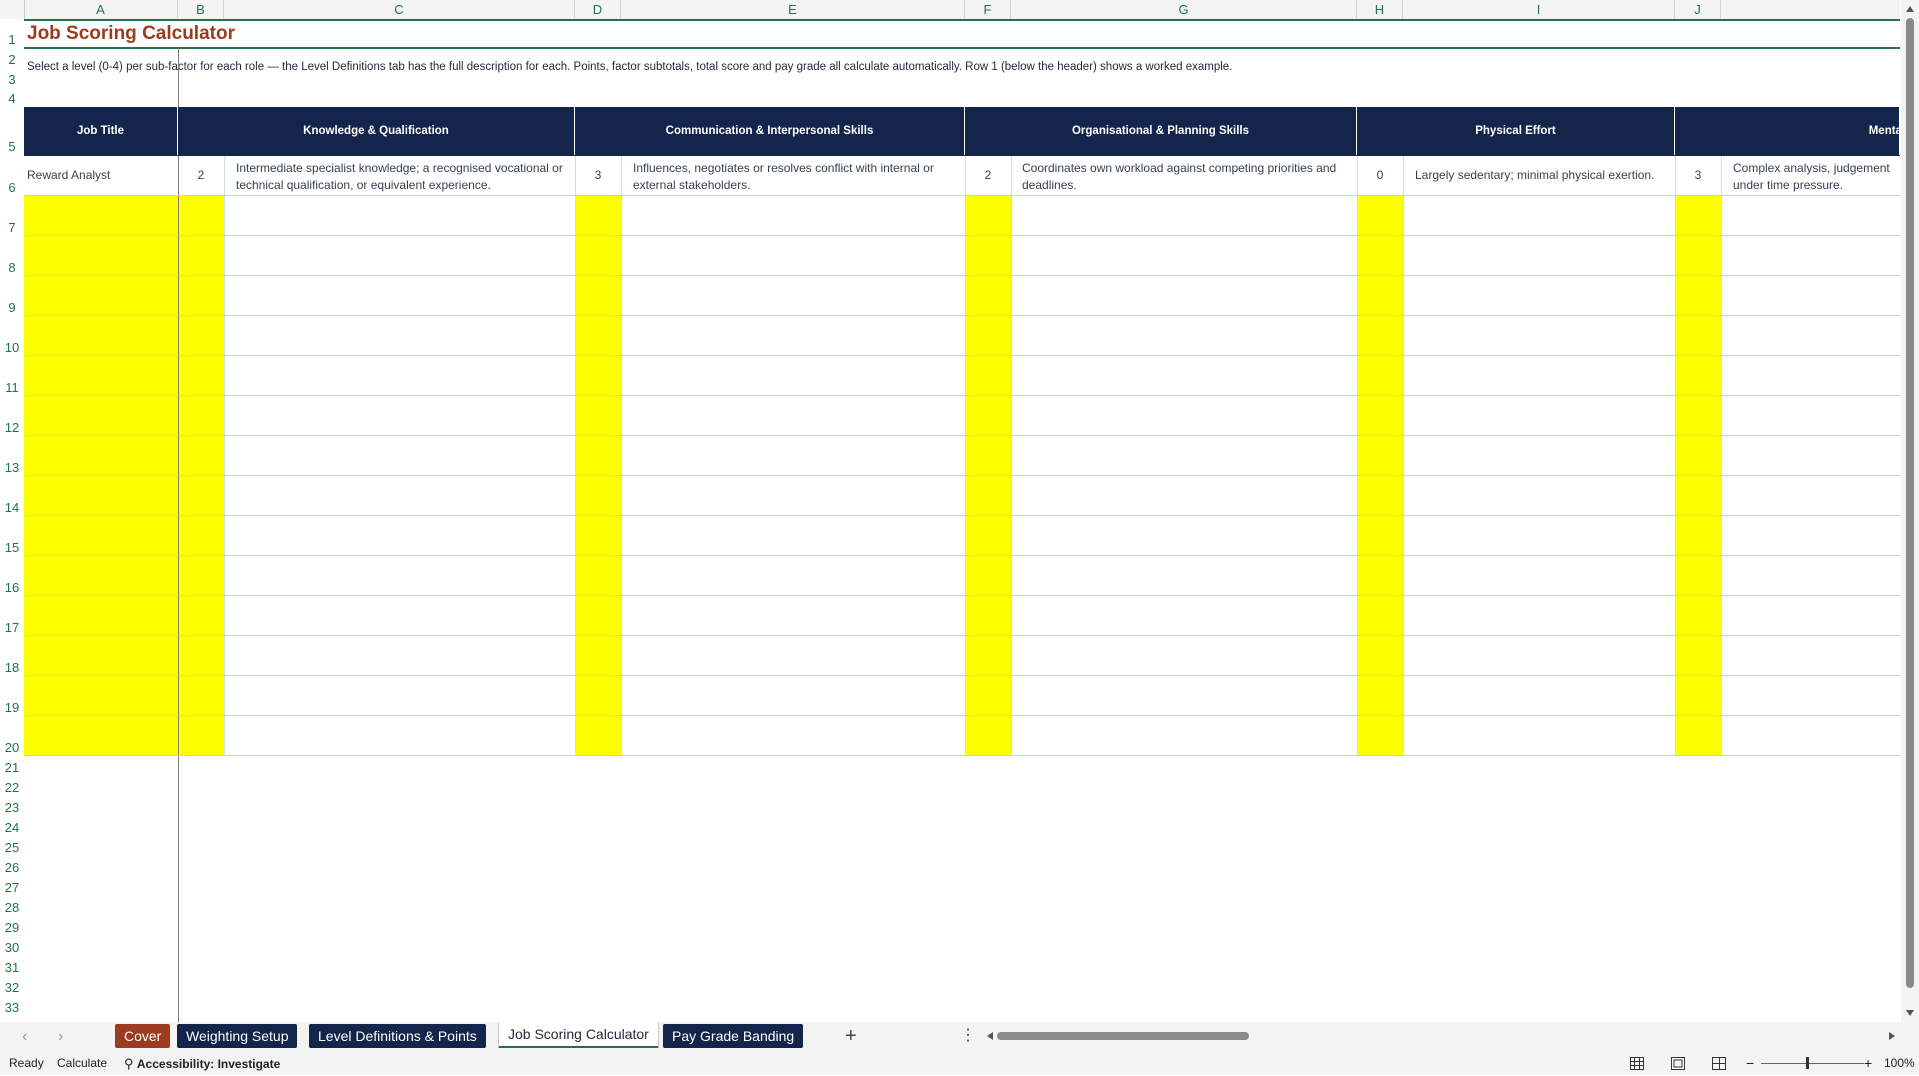  What do you see at coordinates (1892, 1036) in the screenshot?
I see `scroll-right-icon` at bounding box center [1892, 1036].